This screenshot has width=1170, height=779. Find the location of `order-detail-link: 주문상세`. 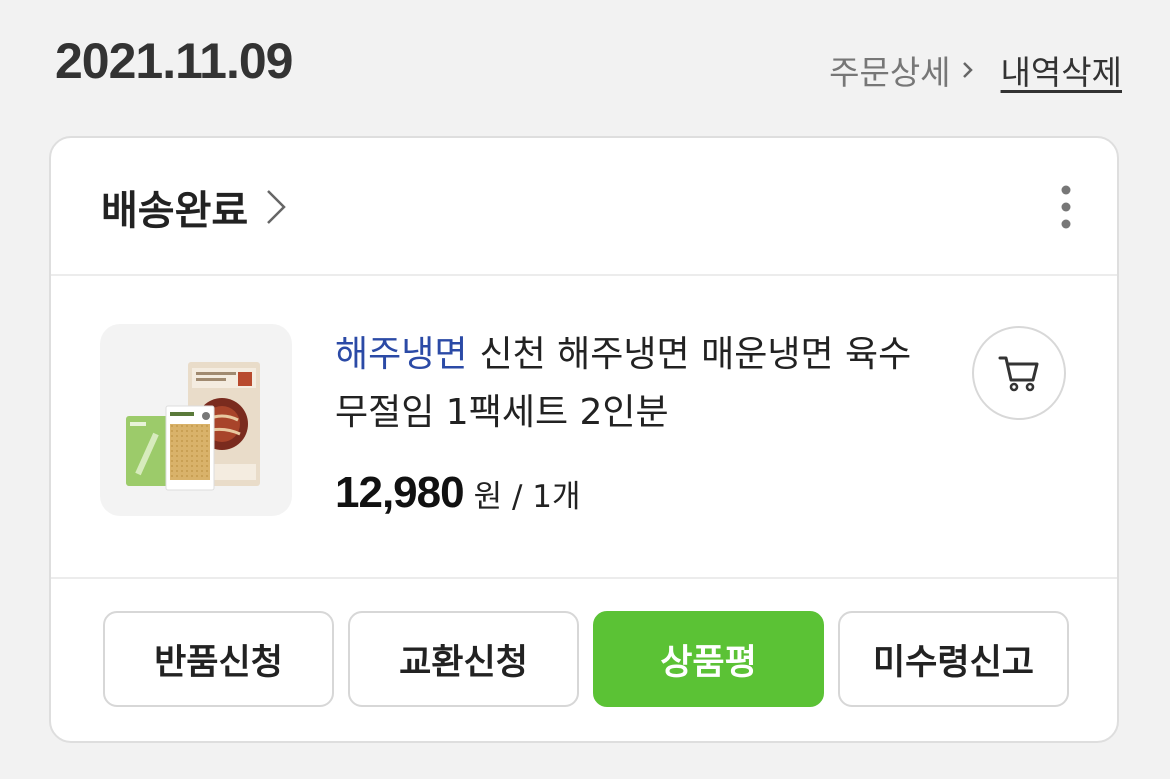

order-detail-link: 주문상세 is located at coordinates (901, 70).